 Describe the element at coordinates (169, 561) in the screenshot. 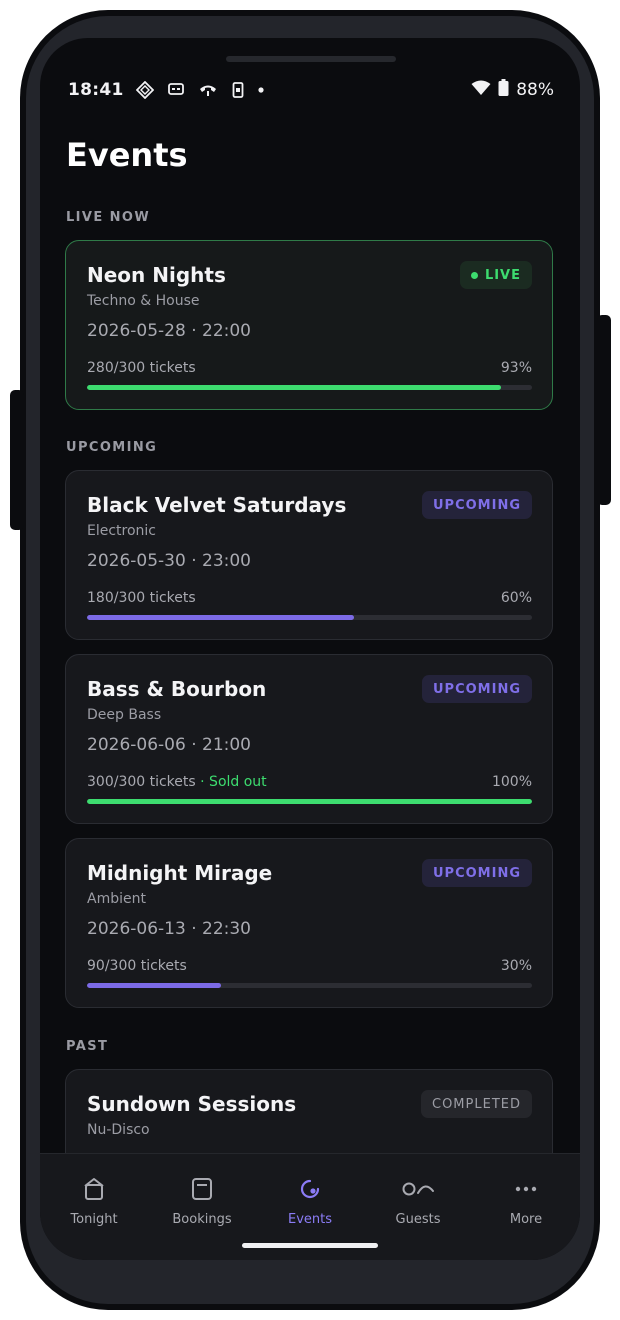

I see `event-datetime: 2026-05-30 · 23:00` at that location.